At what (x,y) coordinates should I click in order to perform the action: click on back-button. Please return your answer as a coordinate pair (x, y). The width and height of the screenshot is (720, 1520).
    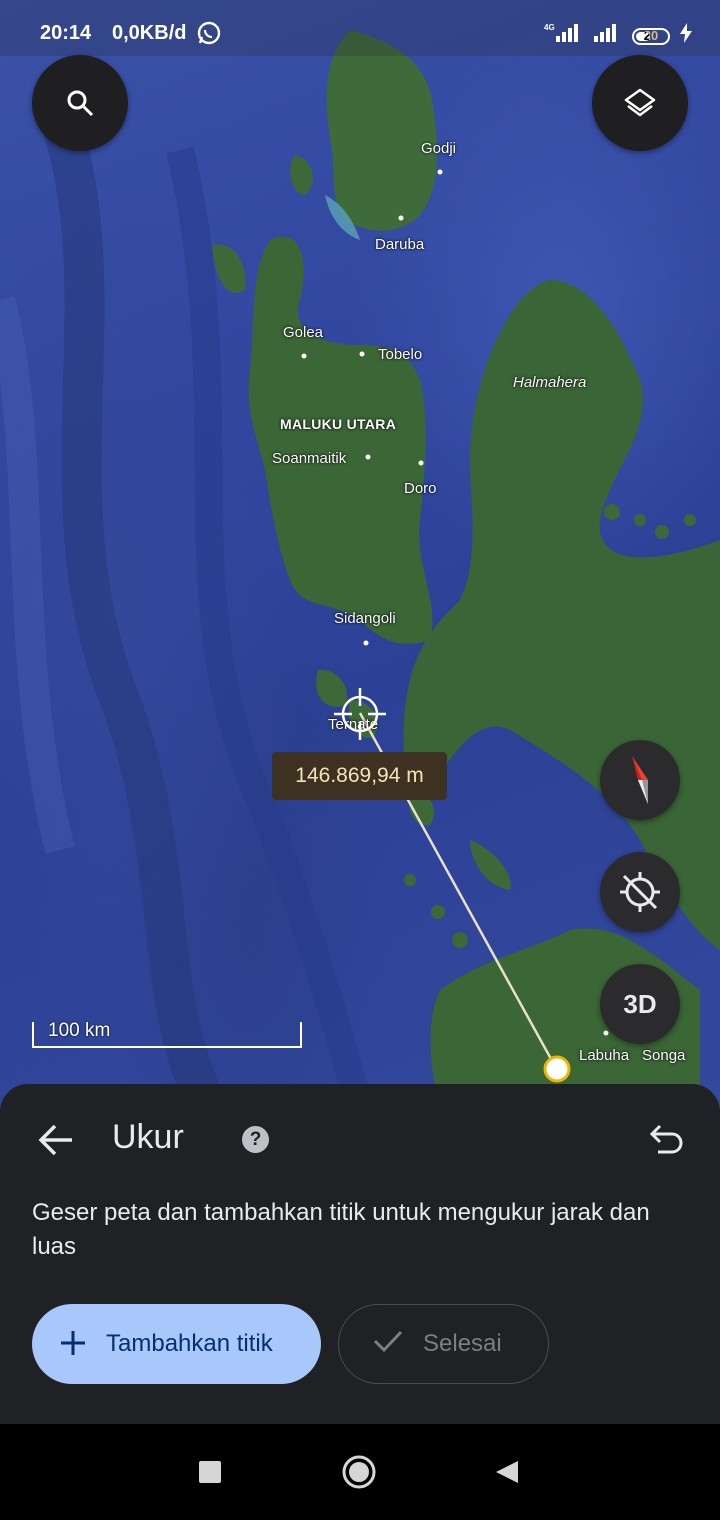
    Looking at the image, I should click on (56, 1140).